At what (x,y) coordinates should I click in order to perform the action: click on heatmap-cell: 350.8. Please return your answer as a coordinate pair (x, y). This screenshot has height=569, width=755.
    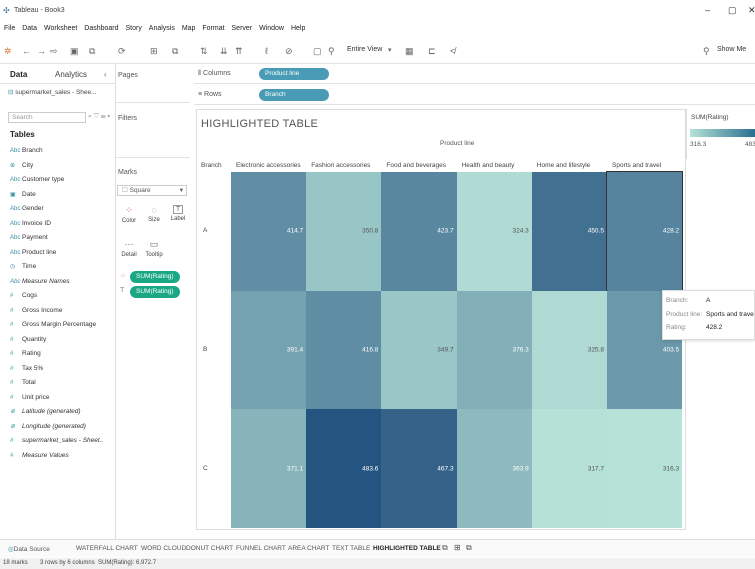
    Looking at the image, I should click on (344, 231).